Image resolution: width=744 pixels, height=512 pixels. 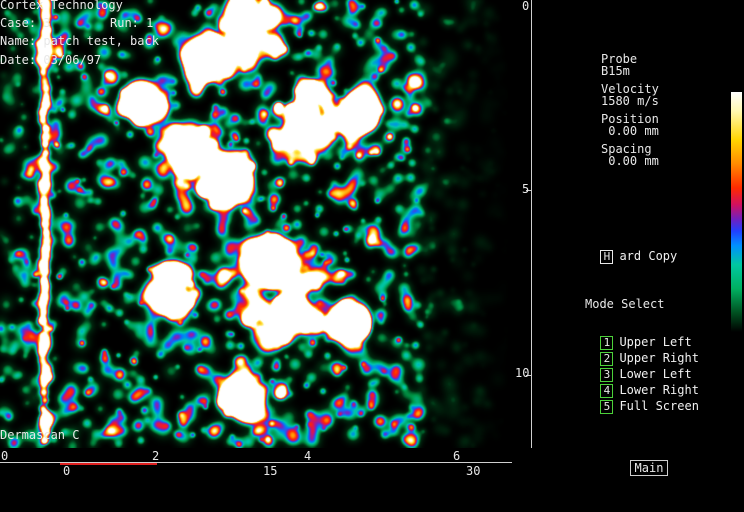 What do you see at coordinates (649, 468) in the screenshot?
I see `main-button: Main` at bounding box center [649, 468].